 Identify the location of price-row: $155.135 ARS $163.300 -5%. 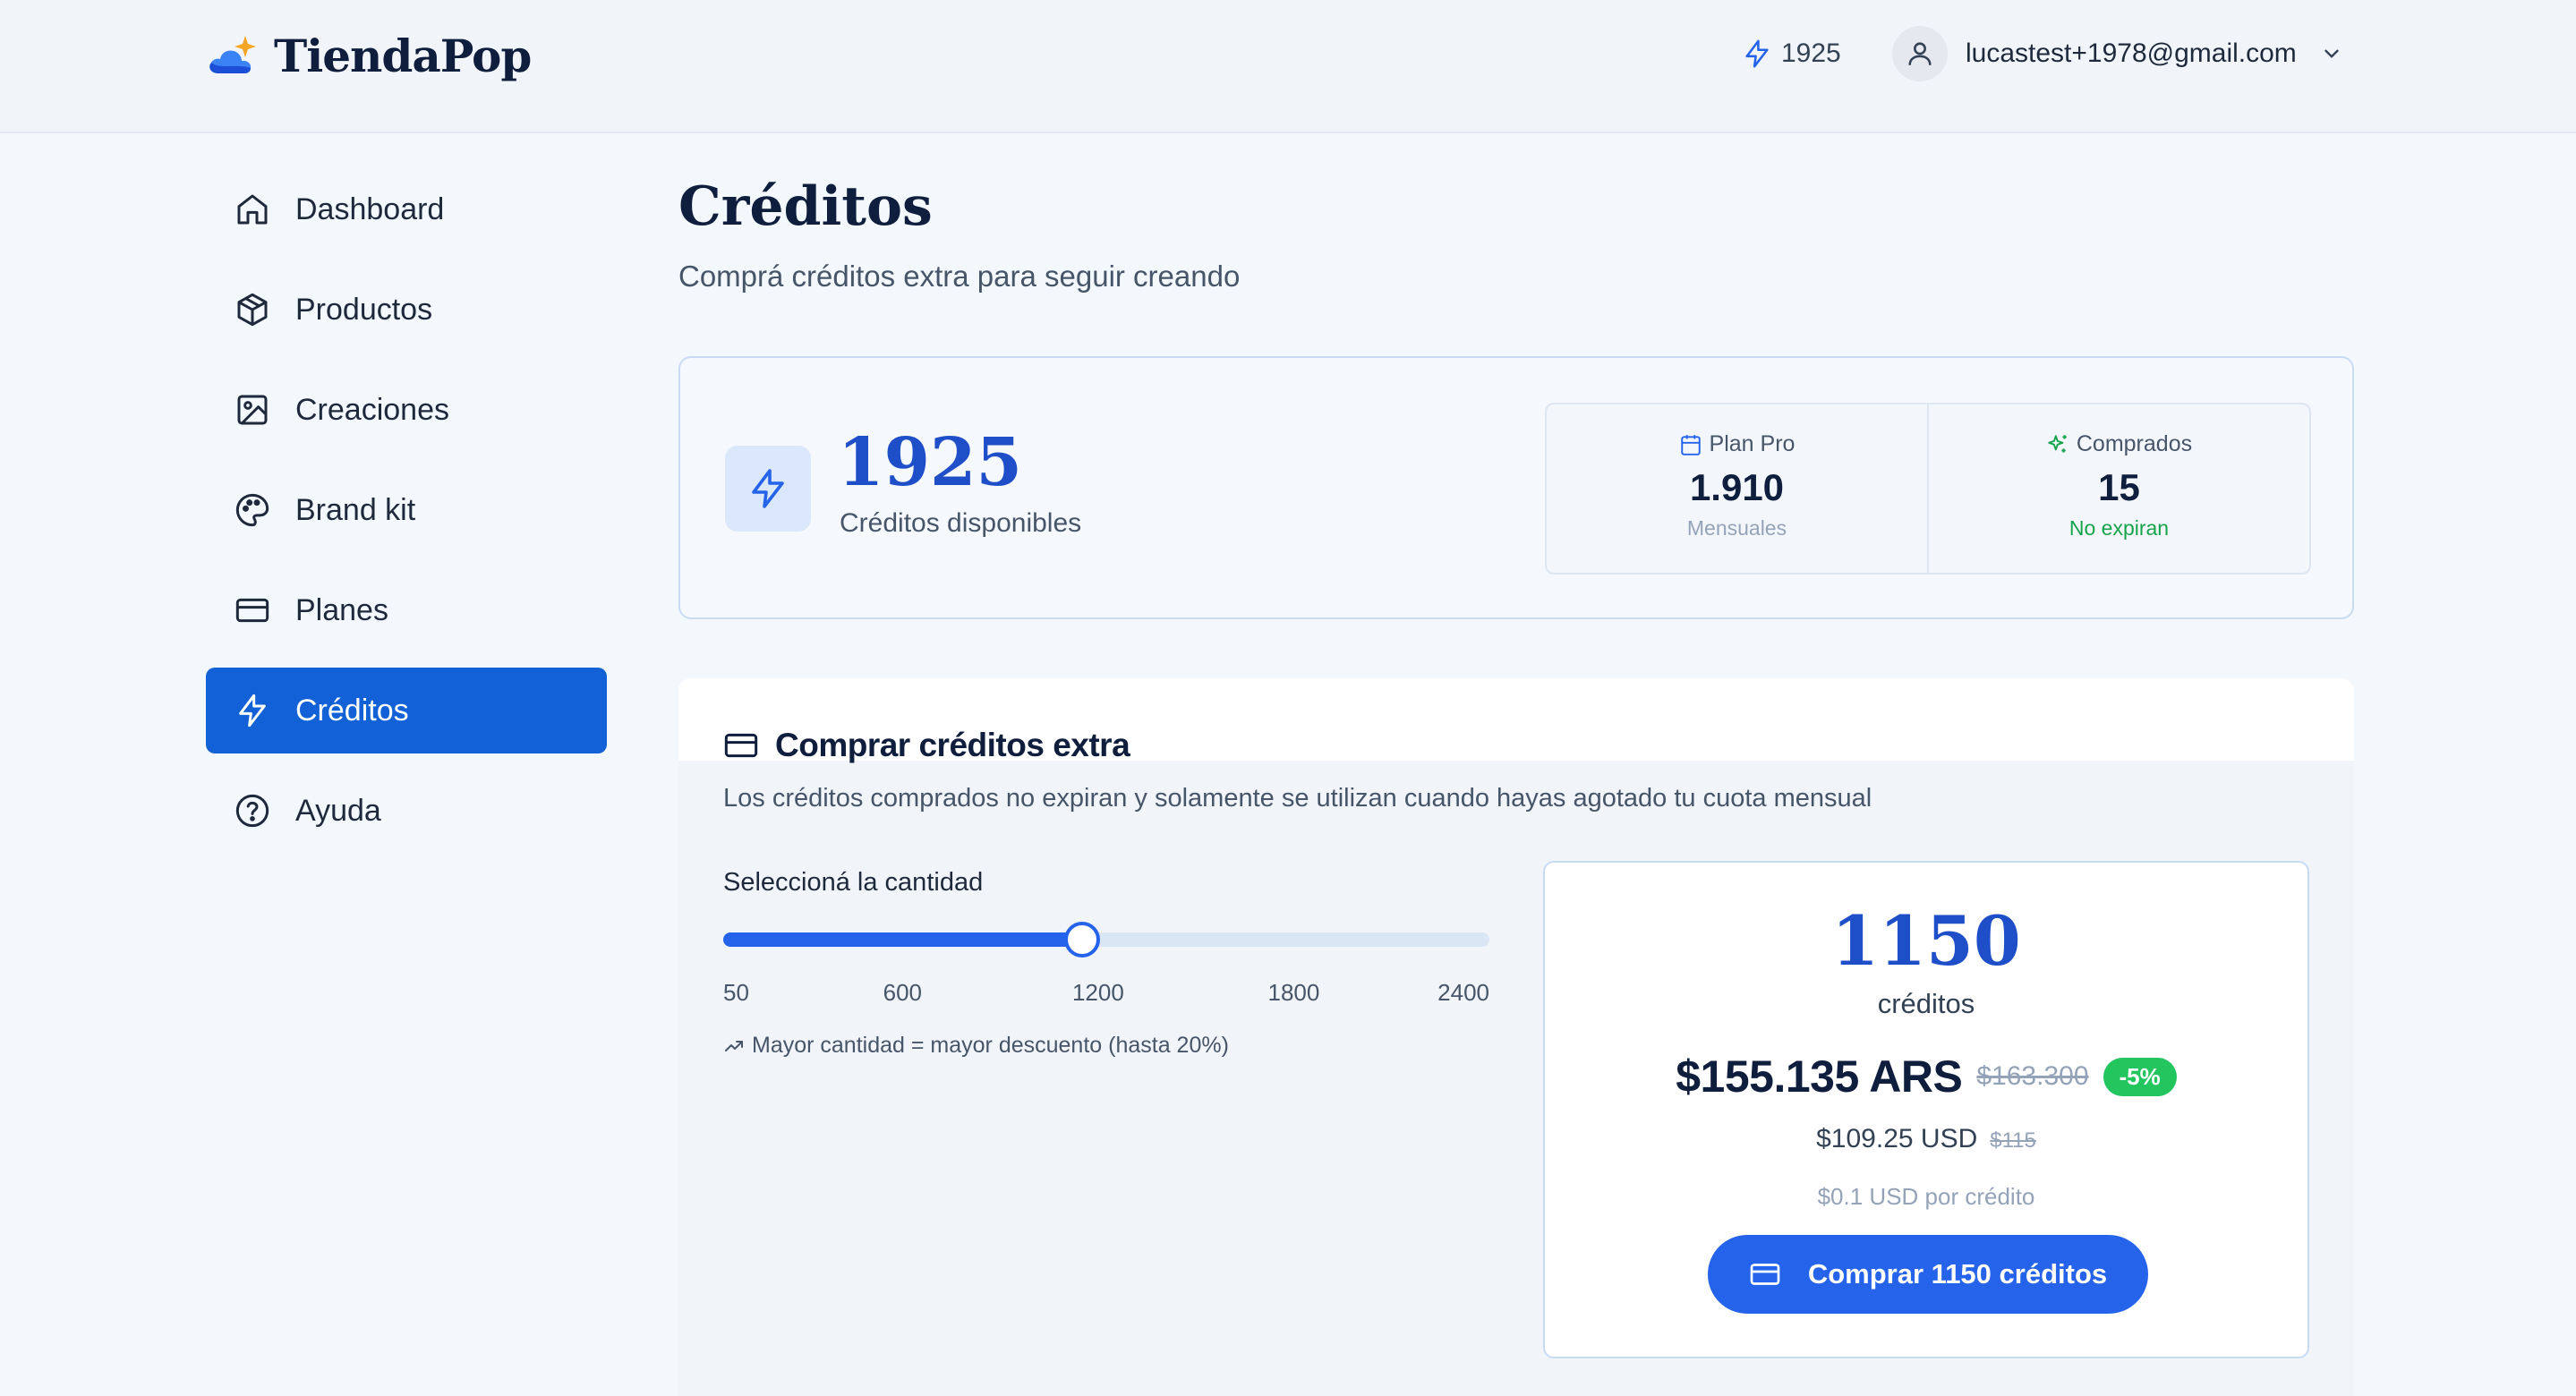
(1926, 1076).